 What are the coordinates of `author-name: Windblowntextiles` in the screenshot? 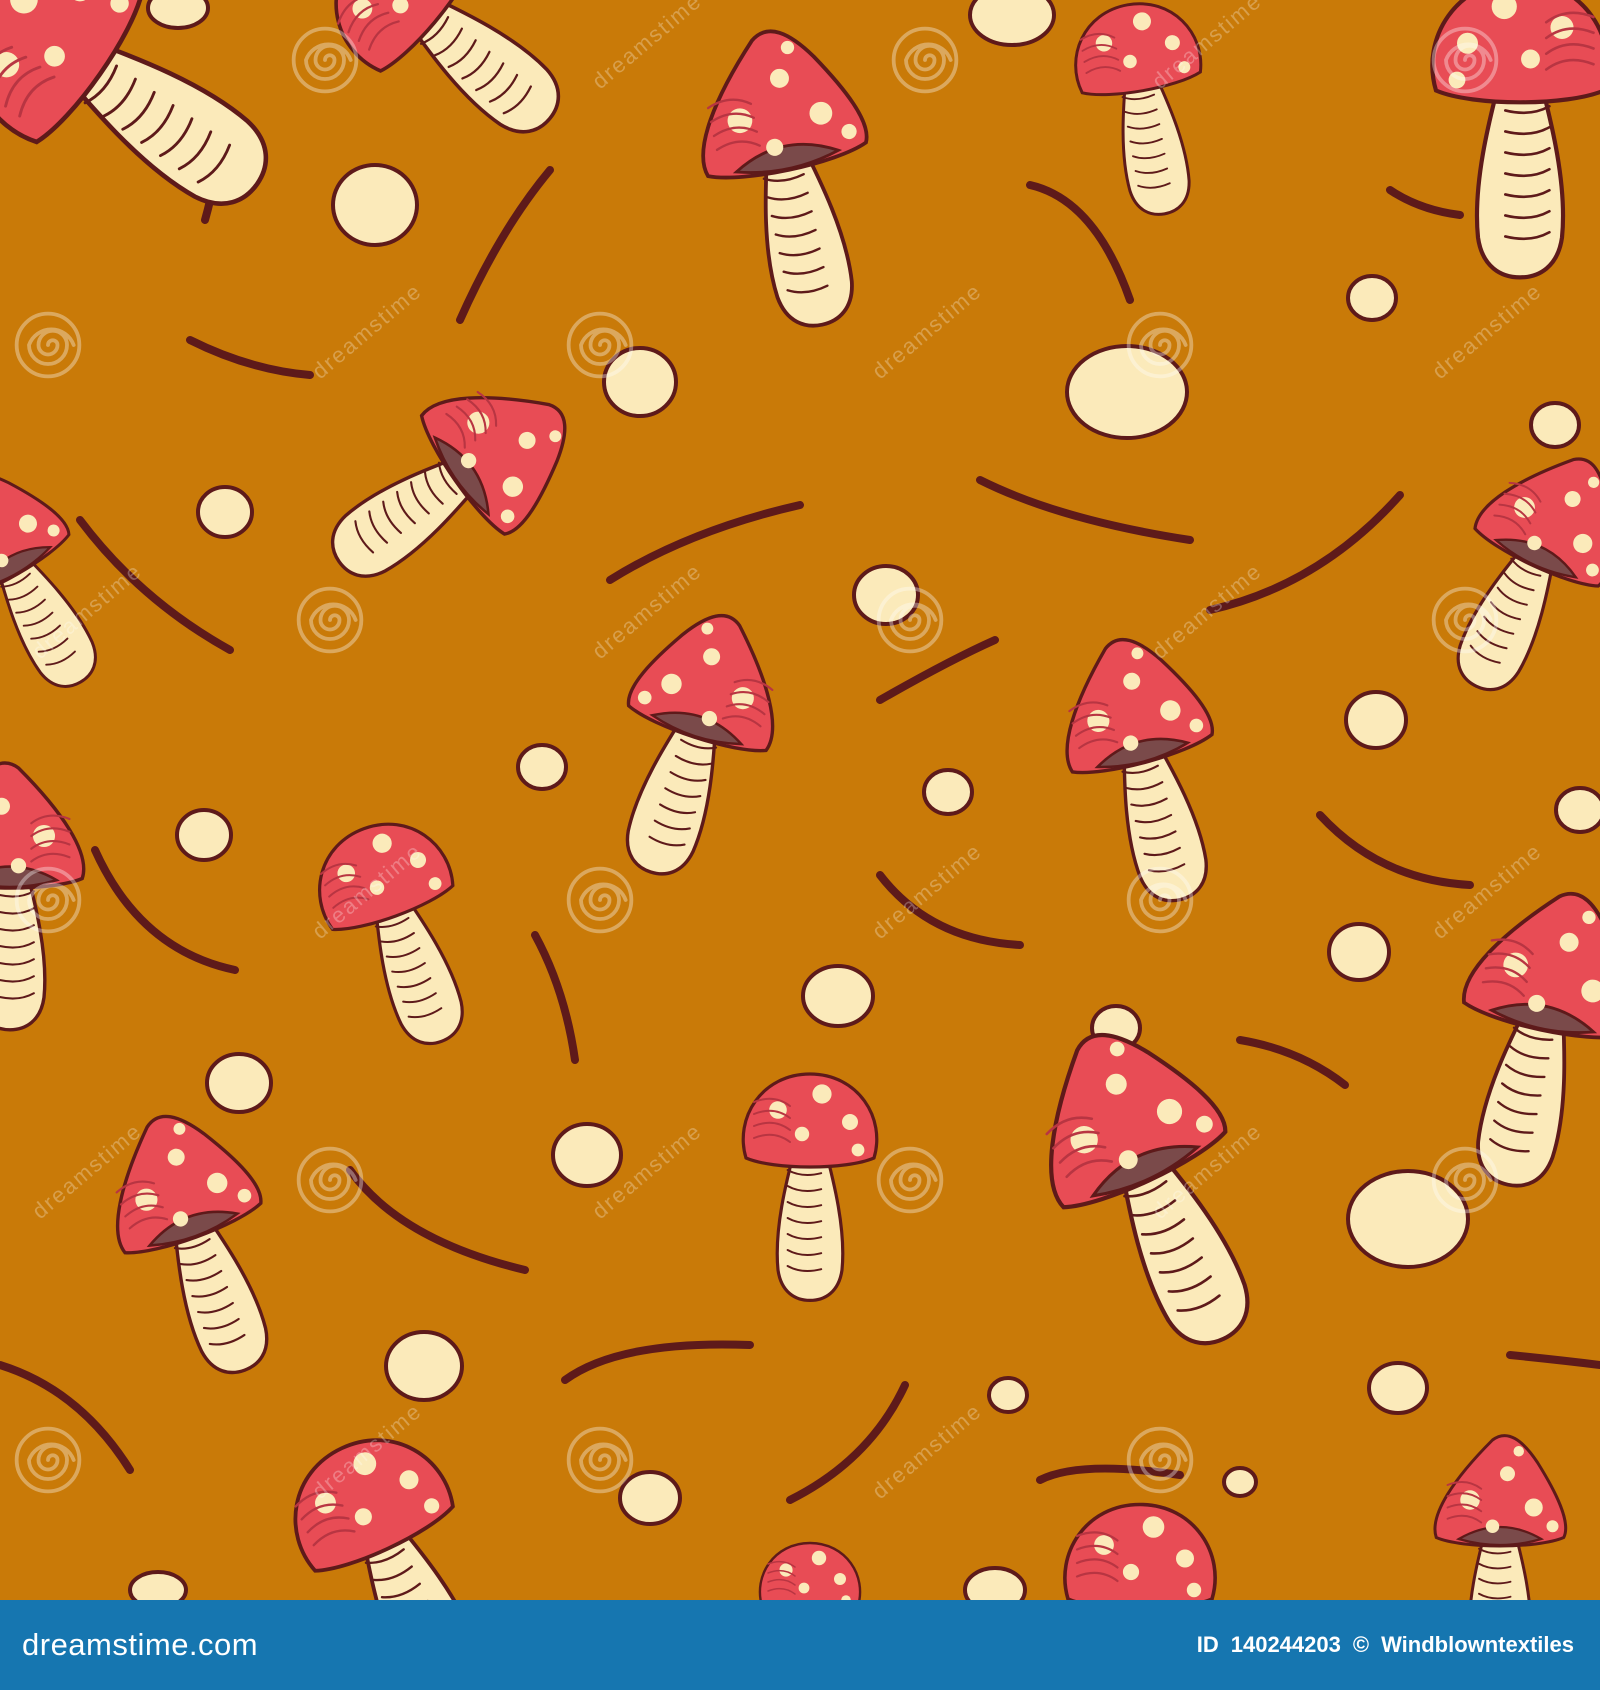 It's located at (1477, 1645).